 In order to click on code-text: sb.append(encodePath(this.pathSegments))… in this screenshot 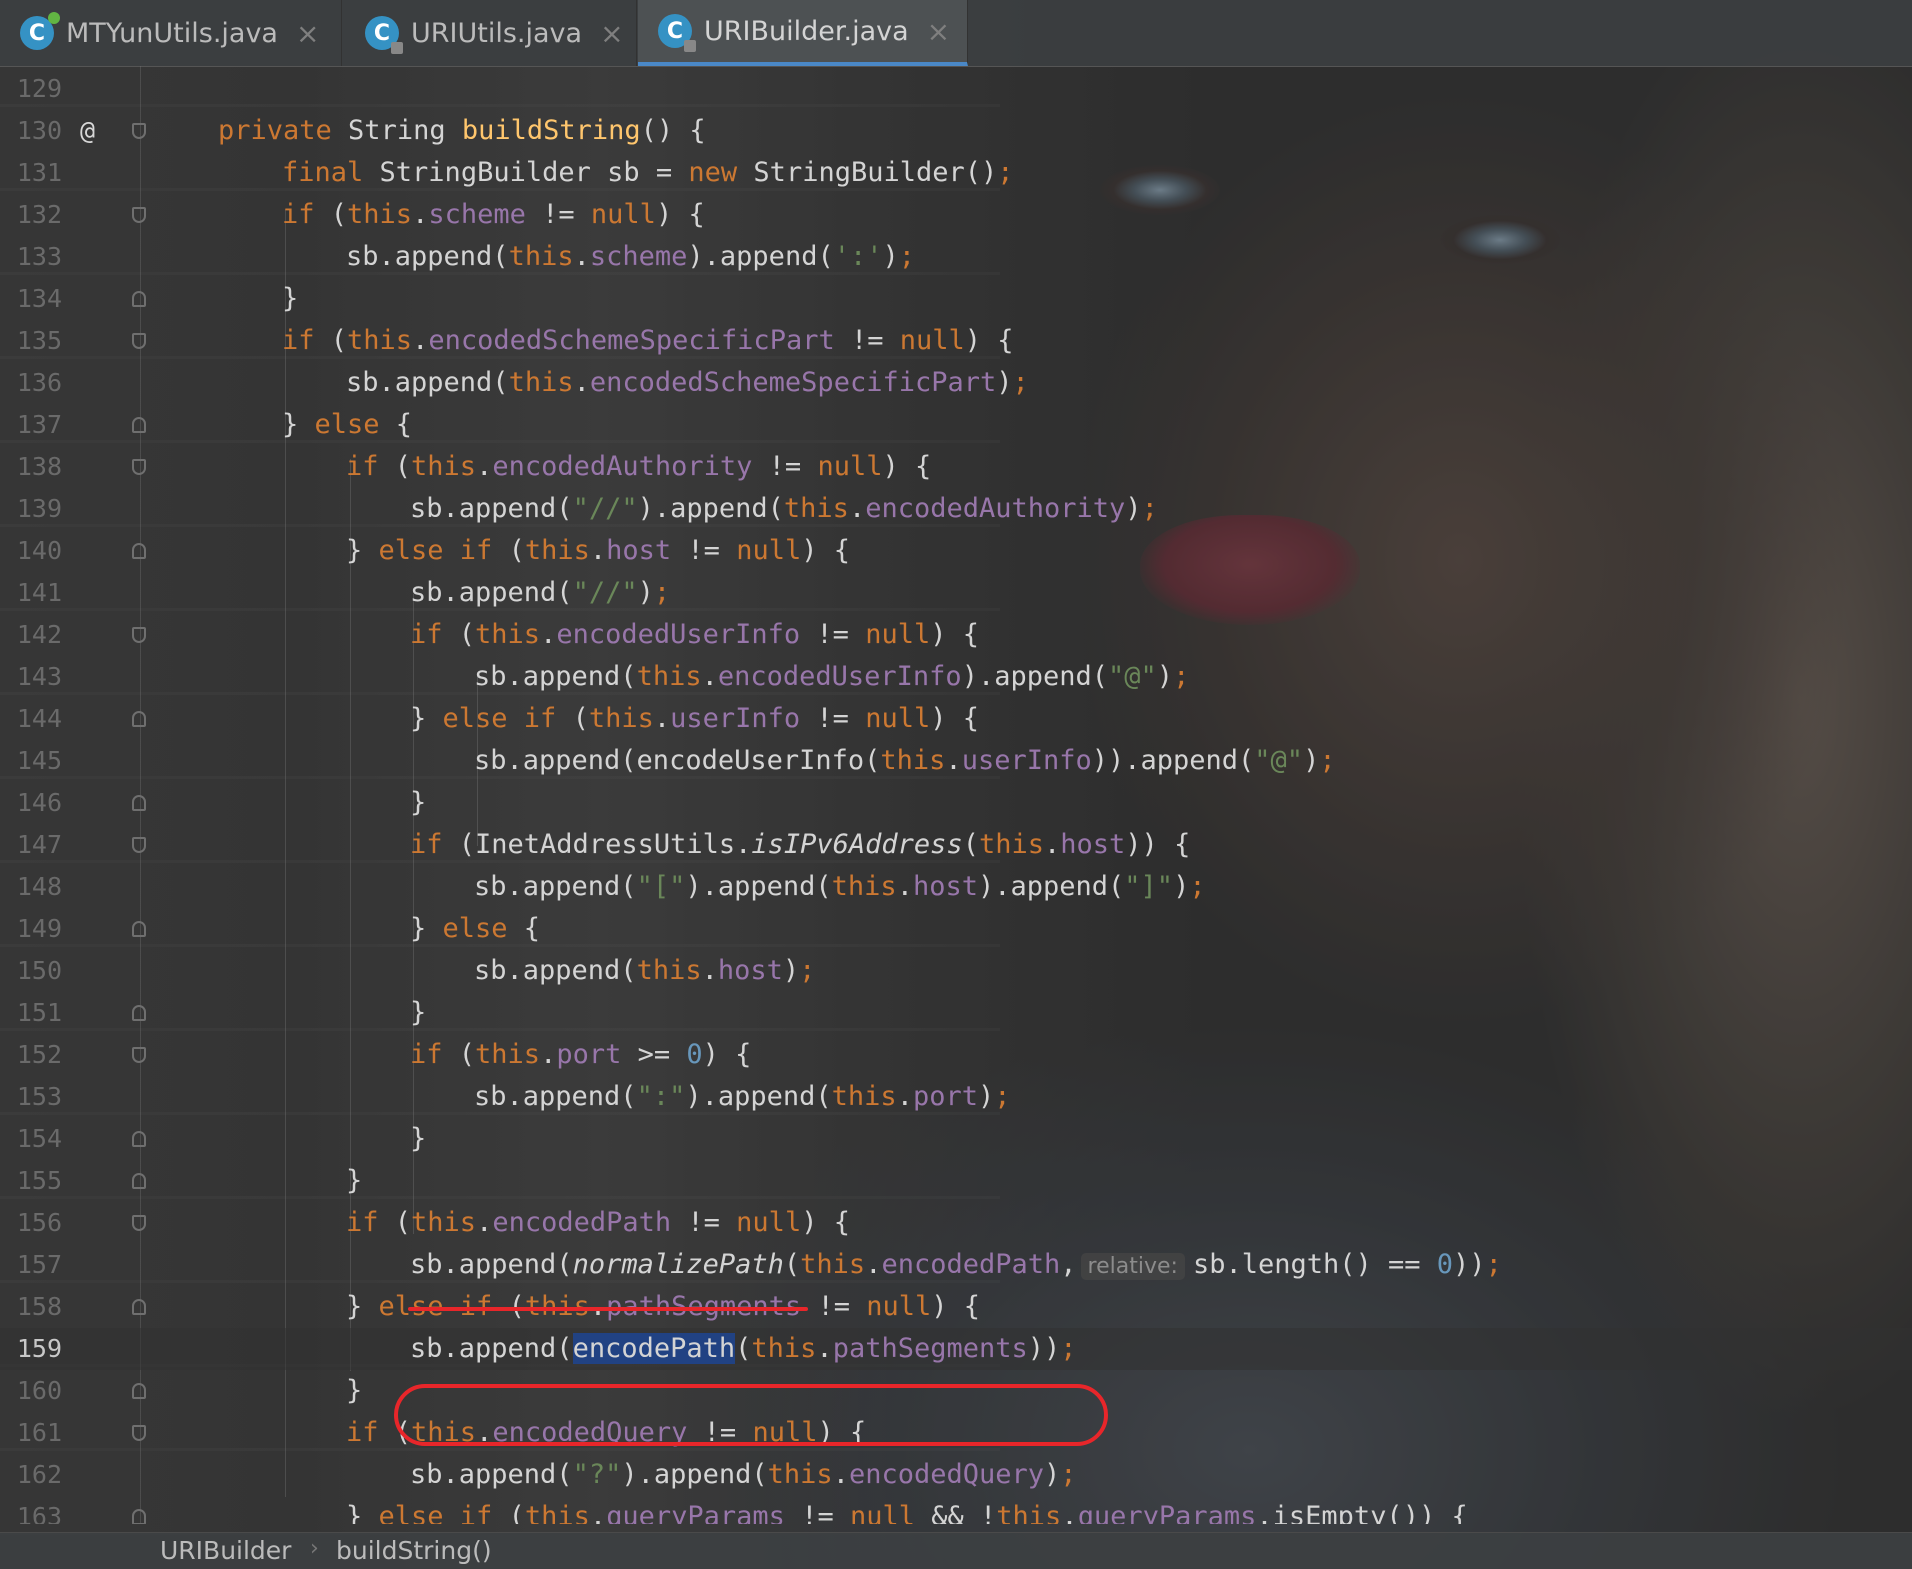, I will do `click(743, 1348)`.